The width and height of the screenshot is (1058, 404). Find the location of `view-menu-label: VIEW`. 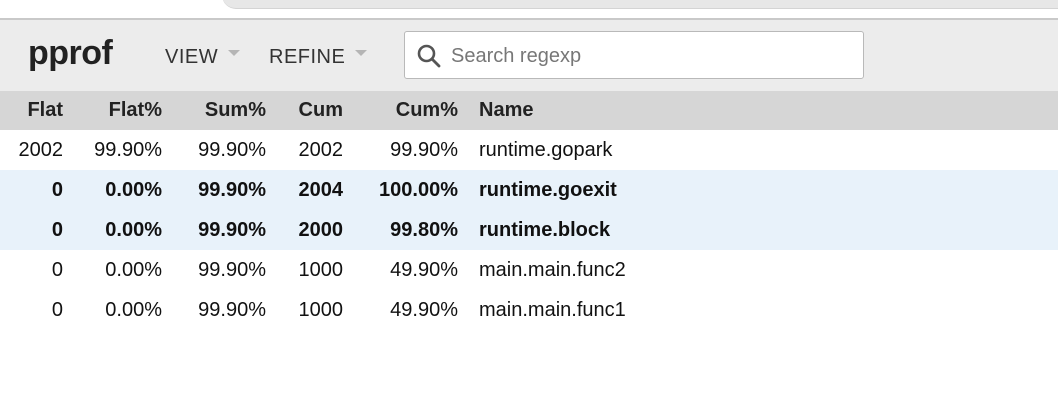

view-menu-label: VIEW is located at coordinates (192, 56).